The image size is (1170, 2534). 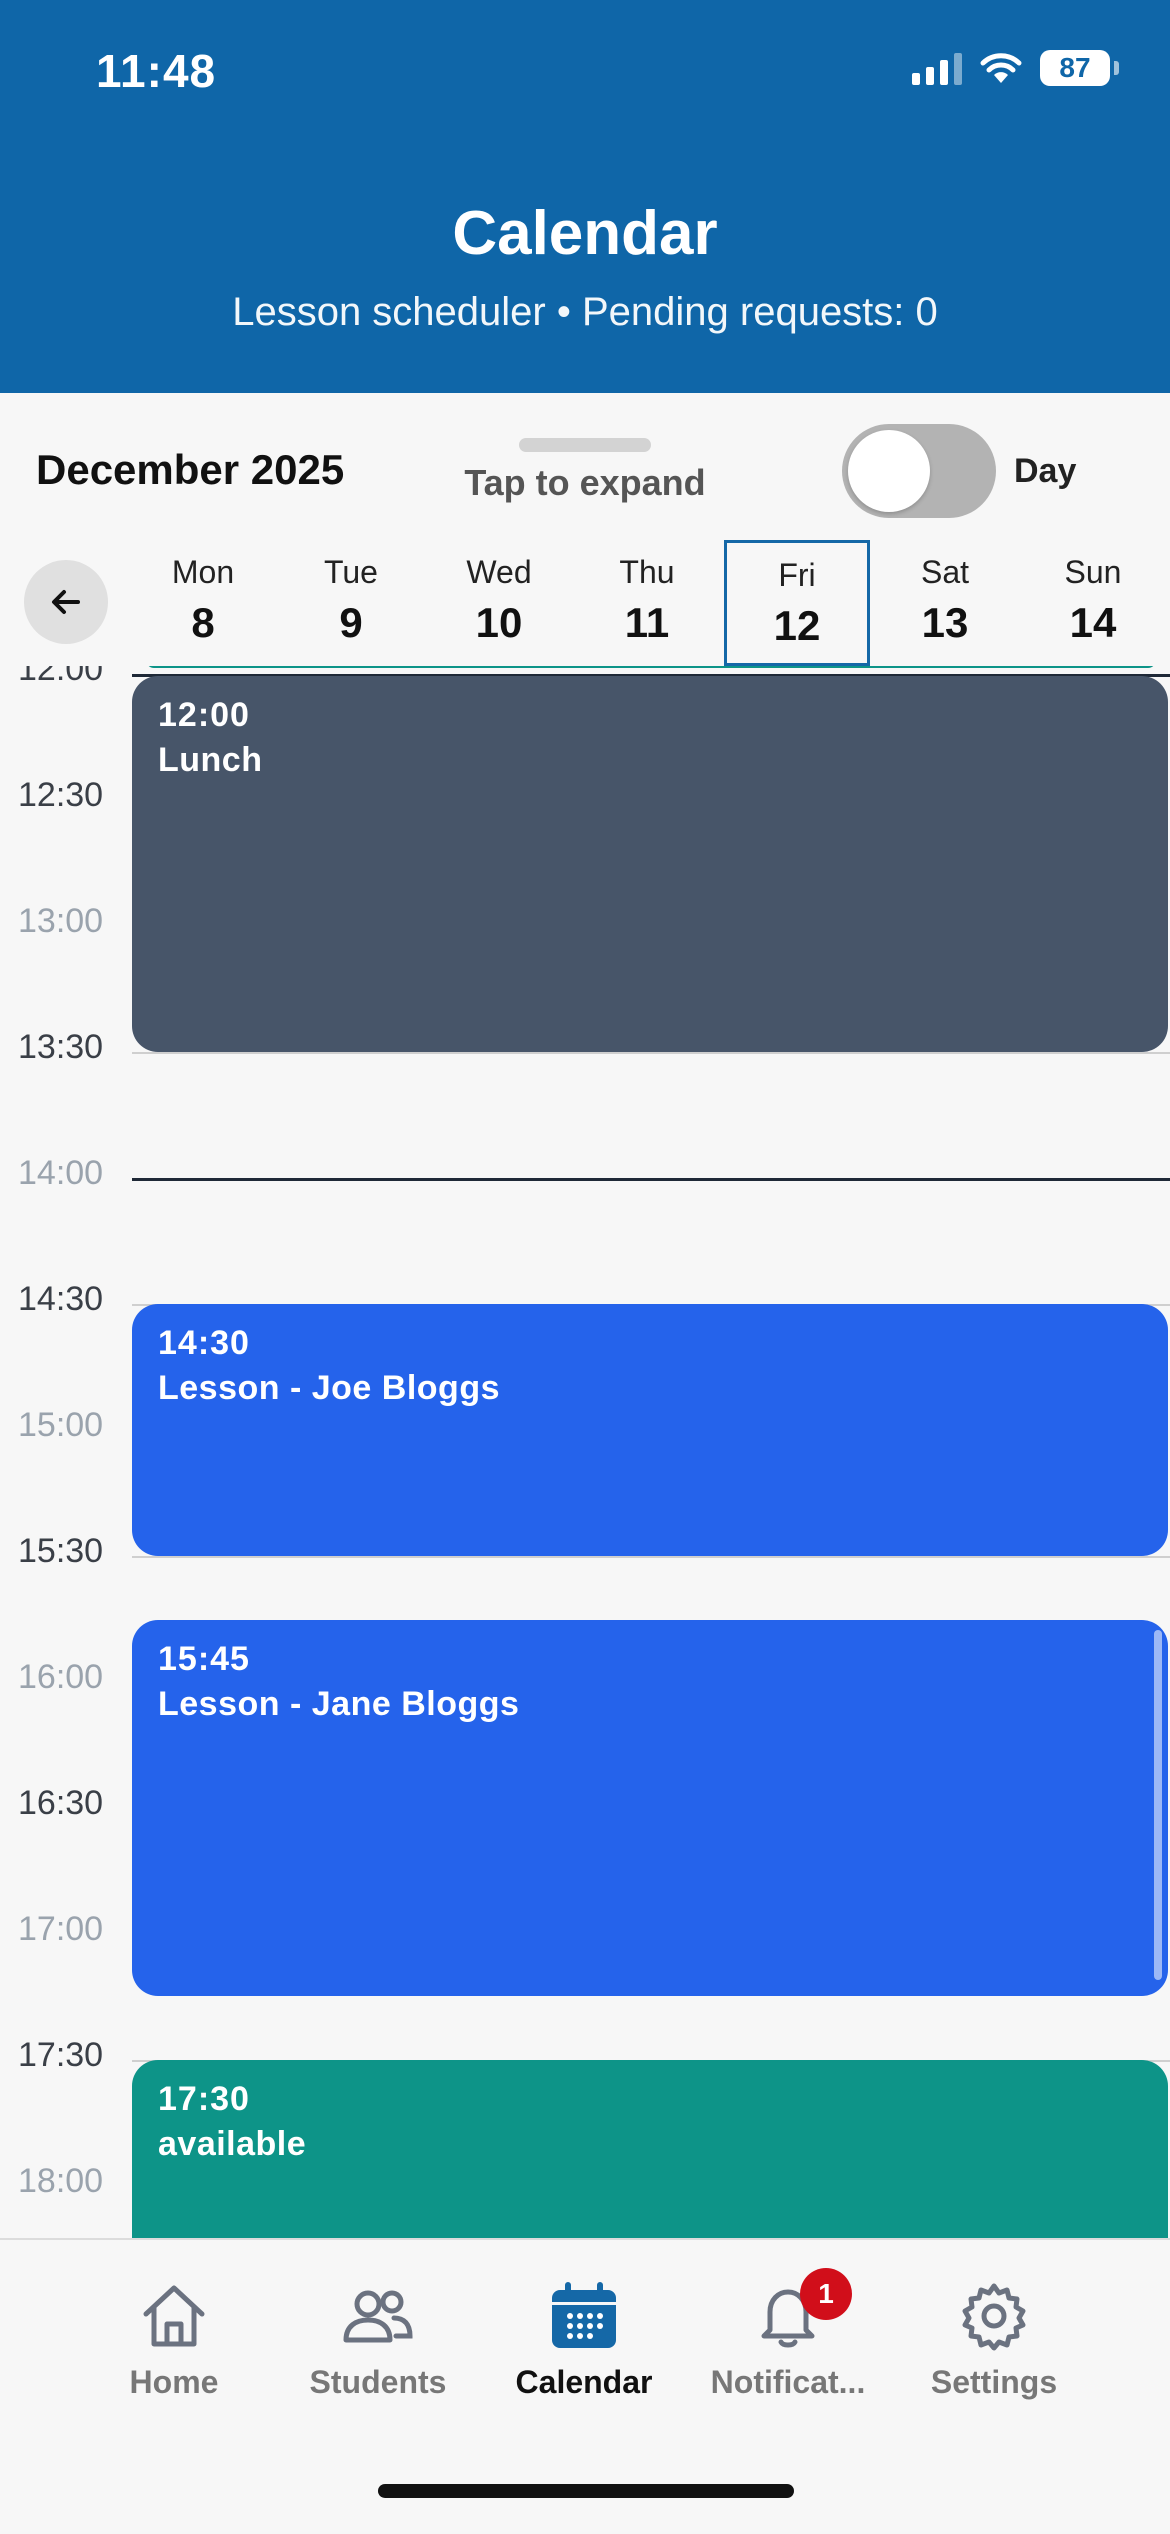 I want to click on day-wed: Wed 10, so click(x=499, y=603).